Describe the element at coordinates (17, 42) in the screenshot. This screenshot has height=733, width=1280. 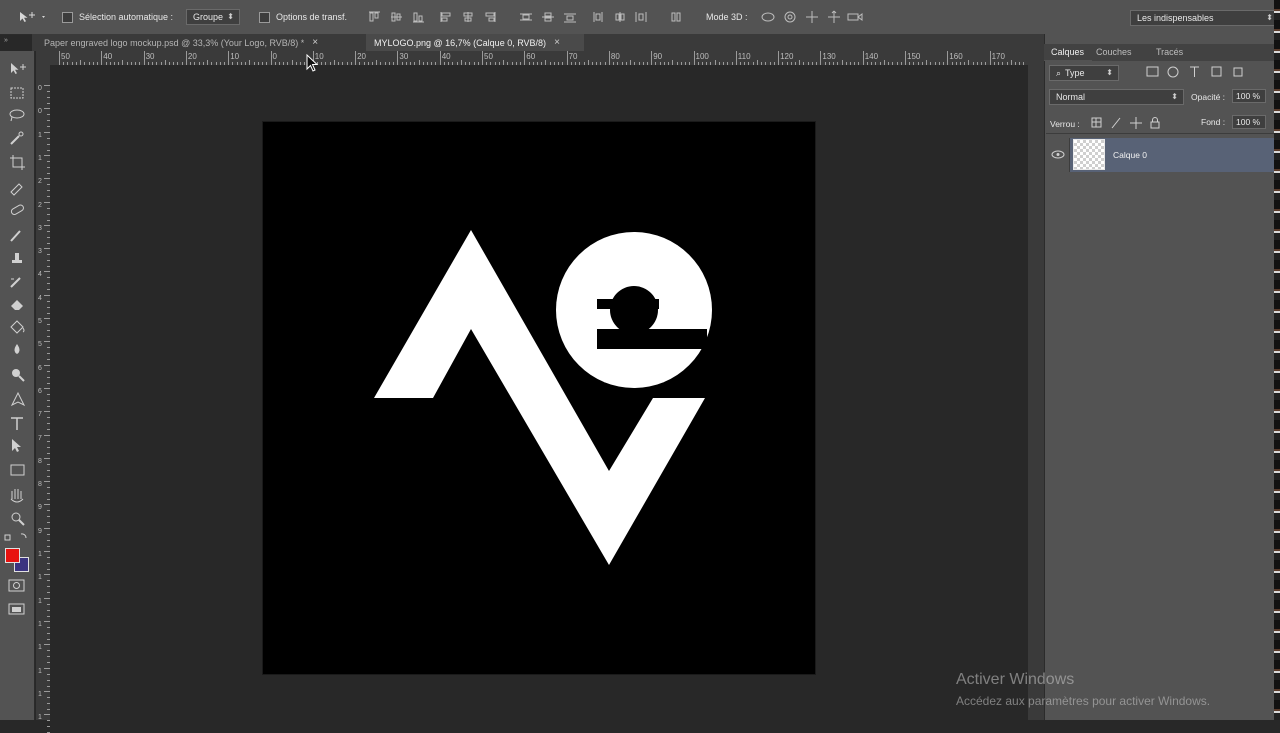
I see `panel-collapse-icon: »` at that location.